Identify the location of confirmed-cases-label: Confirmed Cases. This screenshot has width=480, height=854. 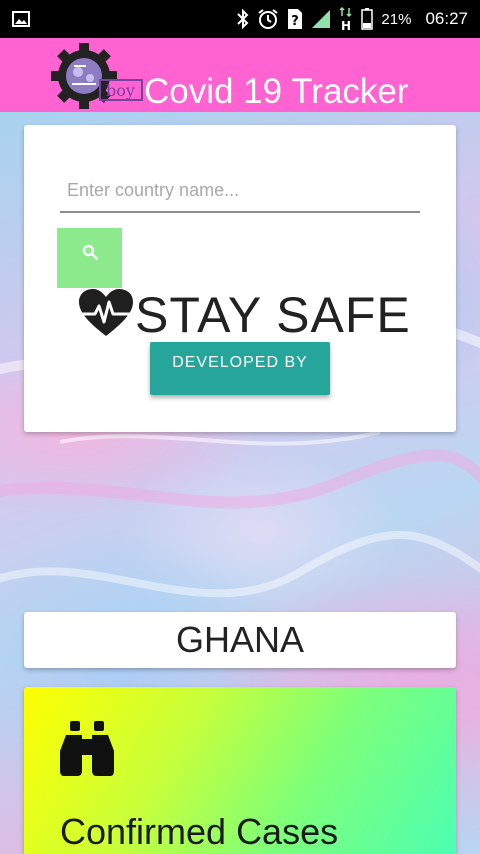
(199, 831).